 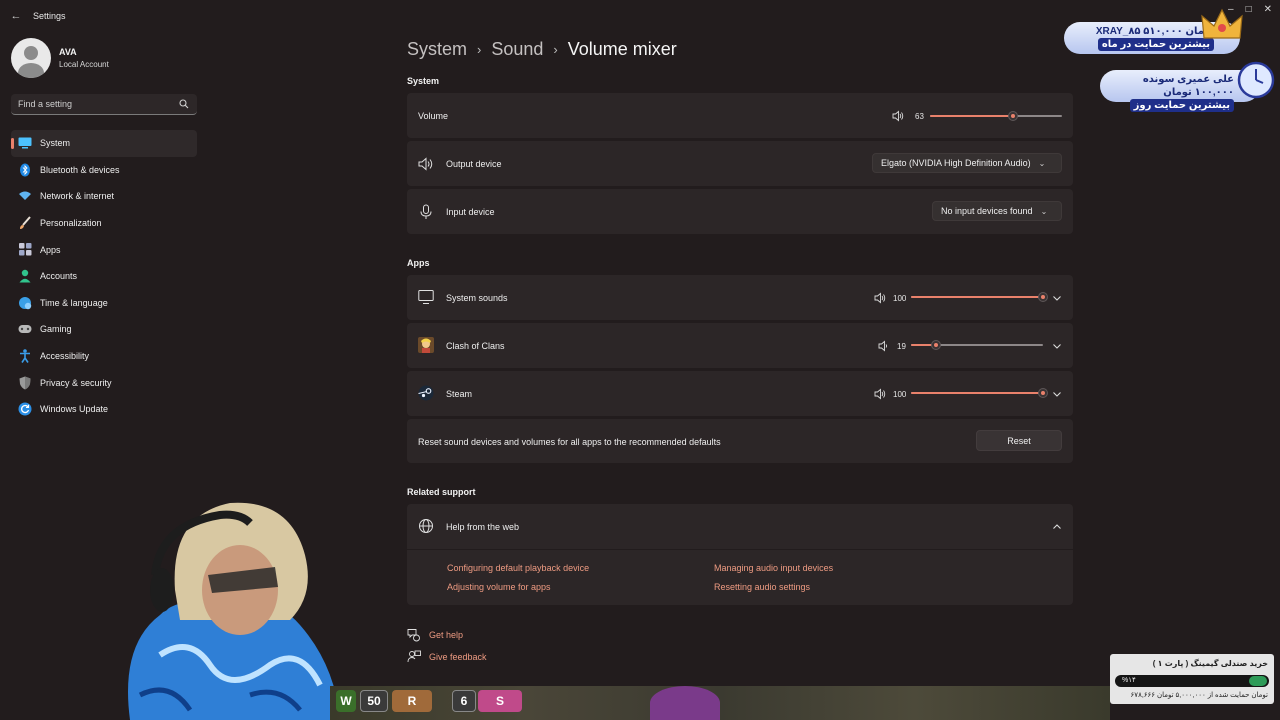 What do you see at coordinates (25, 170) in the screenshot?
I see `bluetooth-icon` at bounding box center [25, 170].